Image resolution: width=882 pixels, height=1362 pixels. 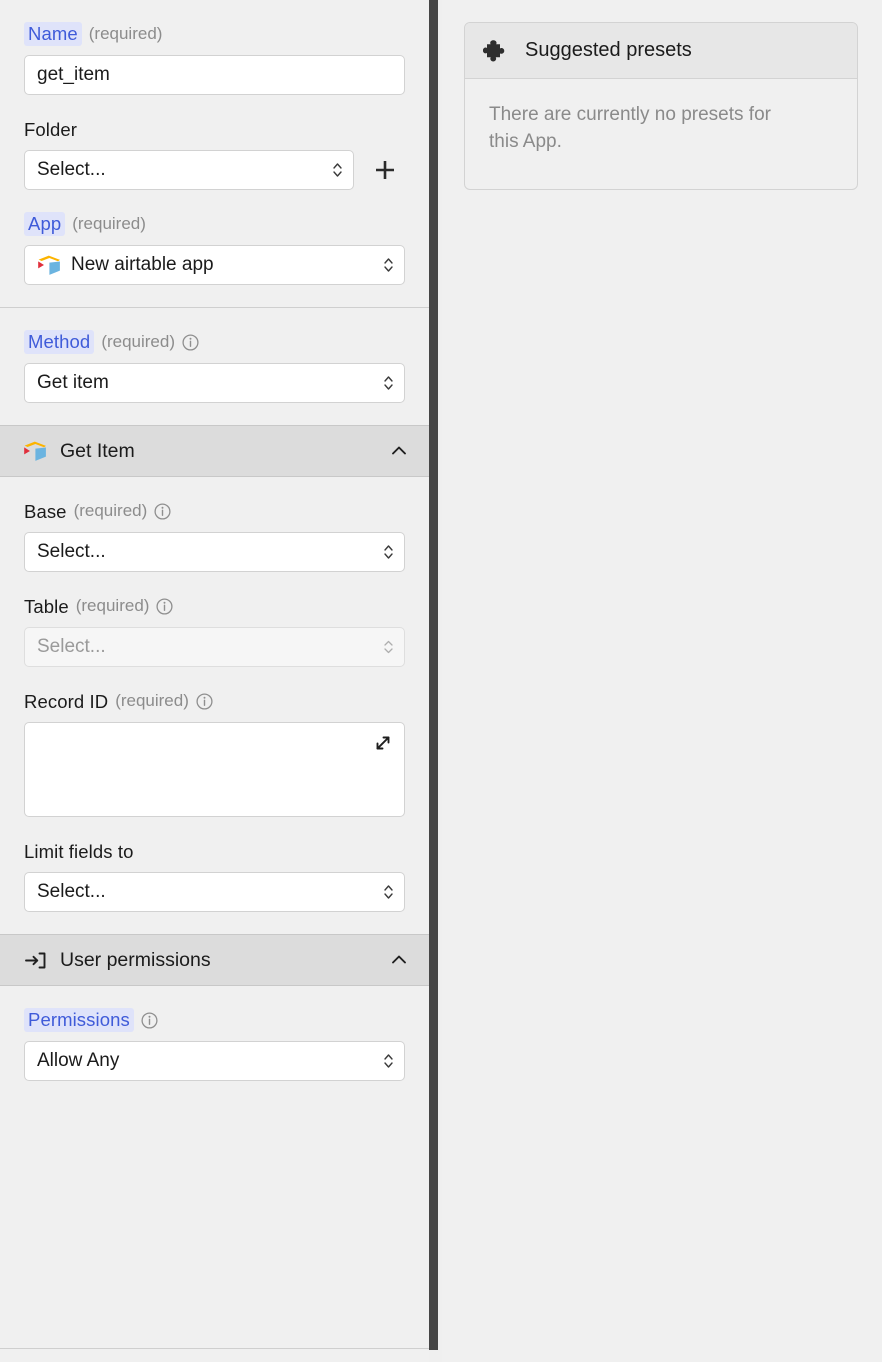 I want to click on method-select-wrap: Get item, so click(x=214, y=383).